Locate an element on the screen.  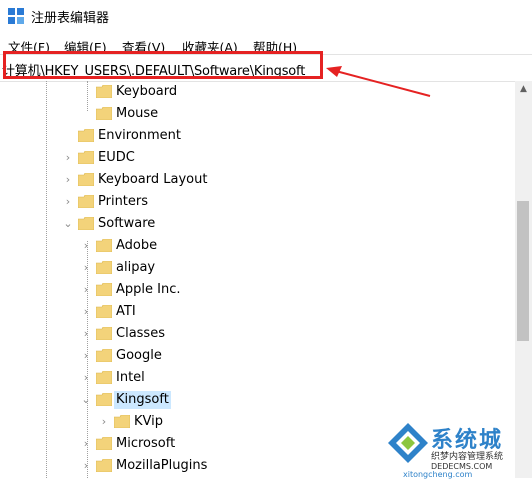
tree-node-kingsoft: ⌄ Kingsoft is located at coordinates (257, 400).